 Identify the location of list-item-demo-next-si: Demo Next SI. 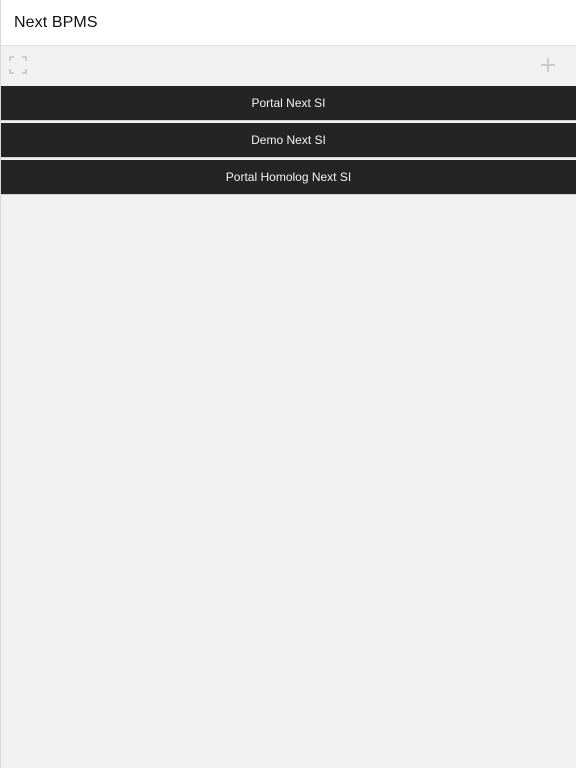
(288, 140).